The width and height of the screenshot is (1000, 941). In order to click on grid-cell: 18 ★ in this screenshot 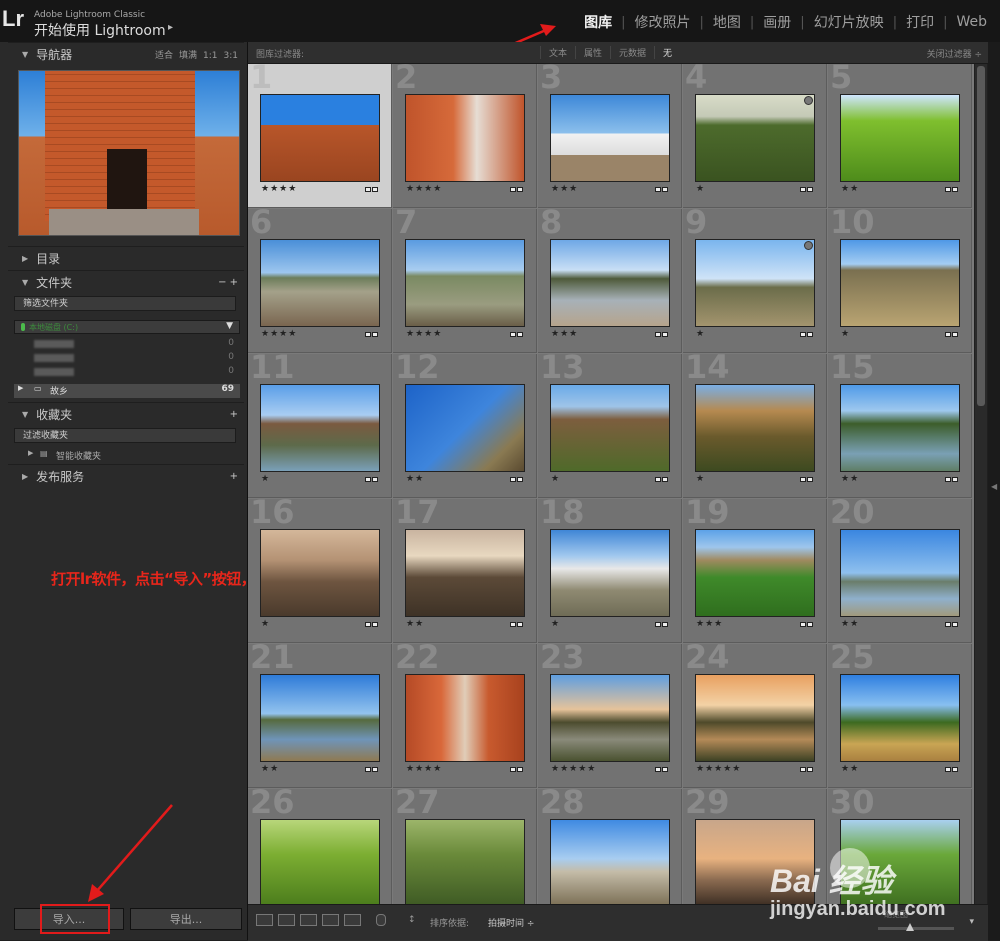, I will do `click(610, 568)`.